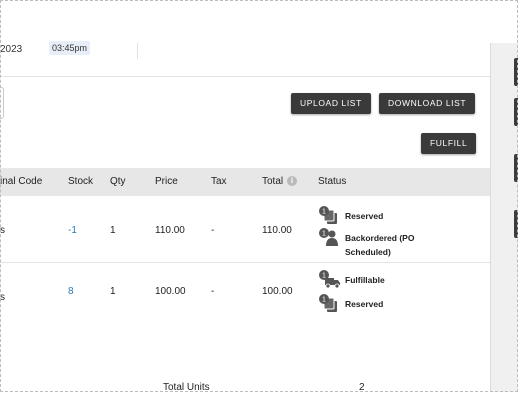 Image resolution: width=518 pixels, height=393 pixels. Describe the element at coordinates (259, 22) in the screenshot. I see `top-bar` at that location.